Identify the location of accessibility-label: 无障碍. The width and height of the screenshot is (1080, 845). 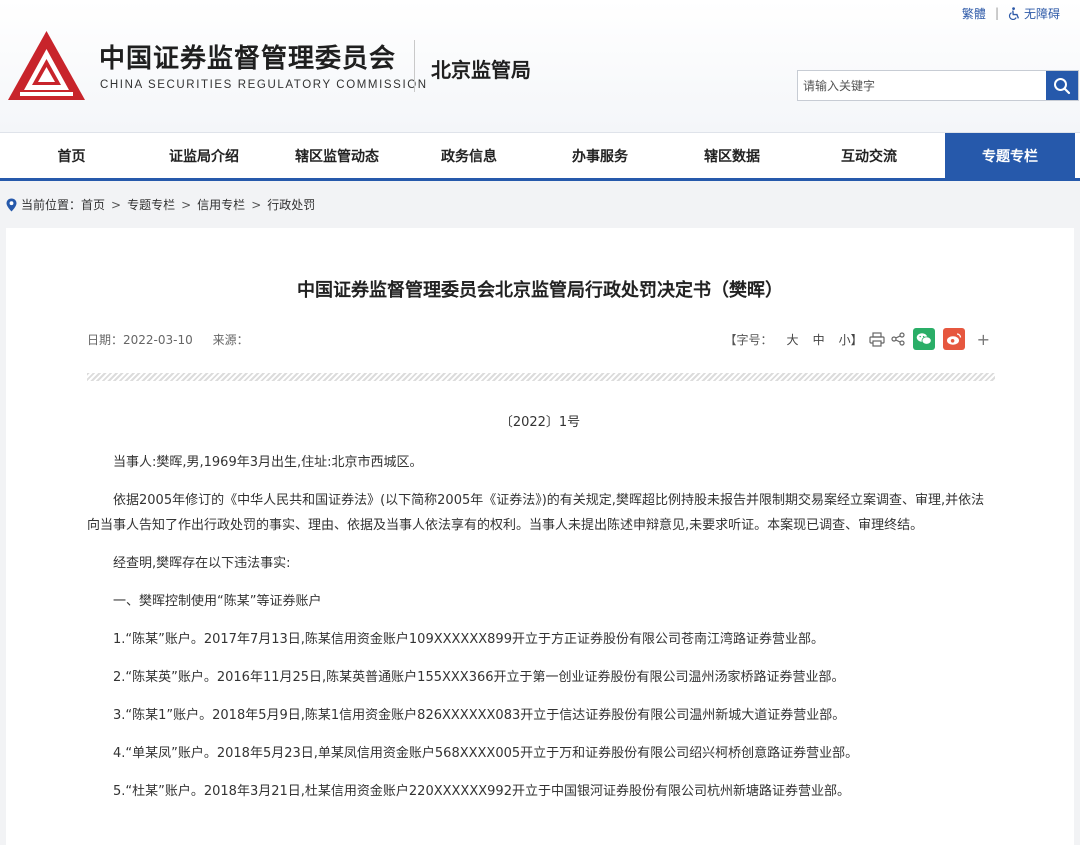
(1041, 13).